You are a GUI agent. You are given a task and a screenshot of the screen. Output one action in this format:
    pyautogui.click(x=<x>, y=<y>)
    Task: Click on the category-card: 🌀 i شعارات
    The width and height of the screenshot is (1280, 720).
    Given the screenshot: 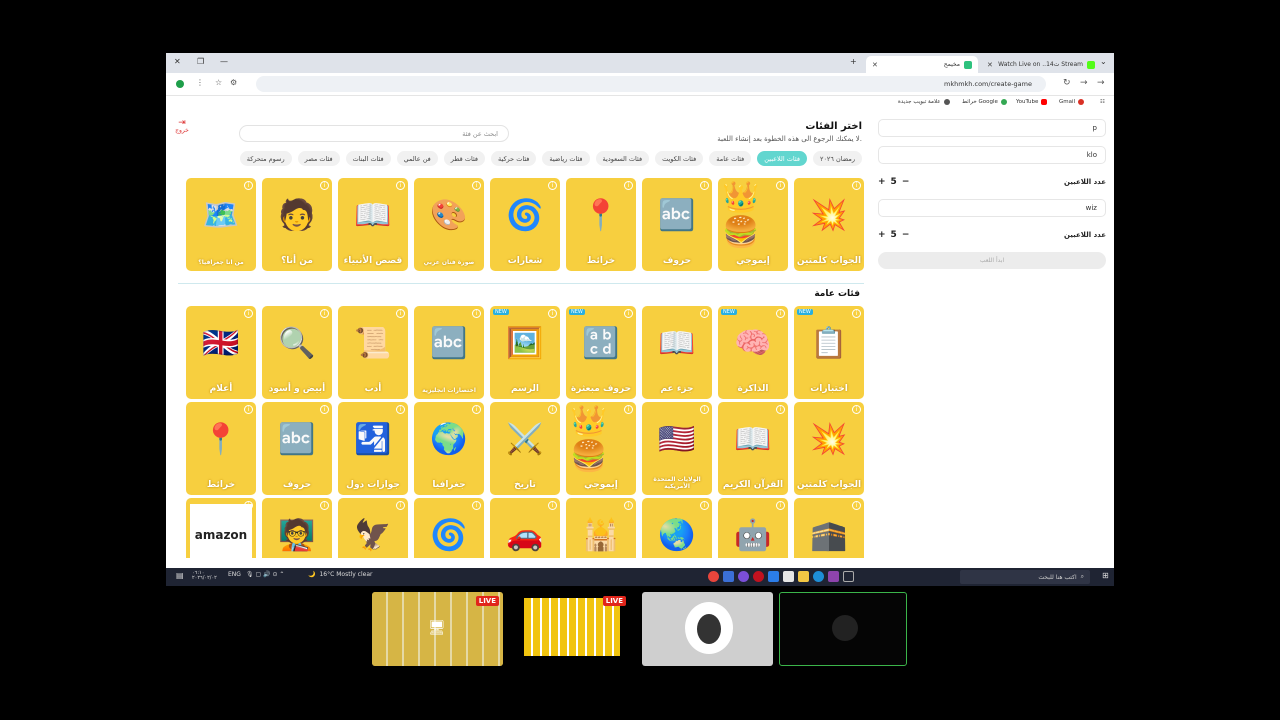 What is the action you would take?
    pyautogui.click(x=525, y=224)
    